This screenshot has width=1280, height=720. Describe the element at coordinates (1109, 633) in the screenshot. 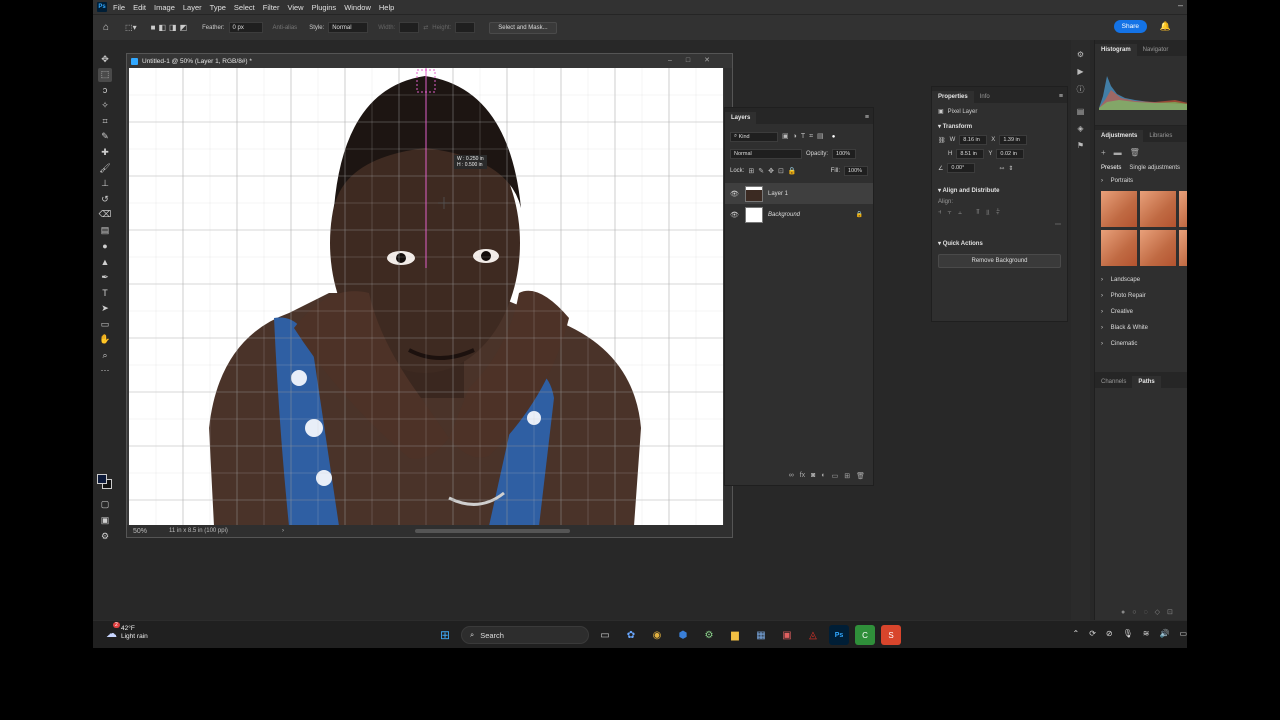

I see `network-off-icon: ⊘` at that location.